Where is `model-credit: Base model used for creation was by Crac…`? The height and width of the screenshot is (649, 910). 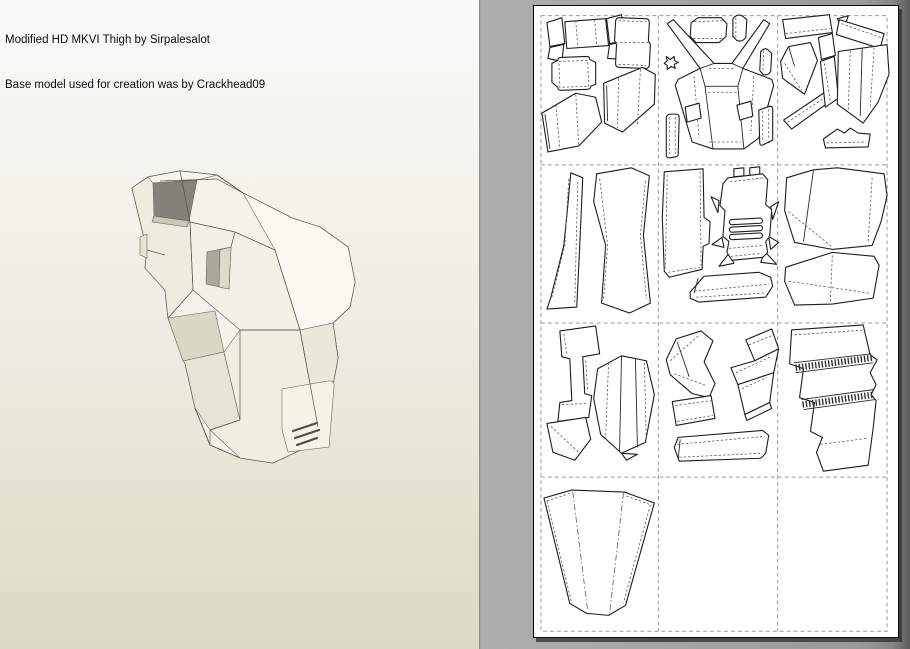 model-credit: Base model used for creation was by Crac… is located at coordinates (135, 85).